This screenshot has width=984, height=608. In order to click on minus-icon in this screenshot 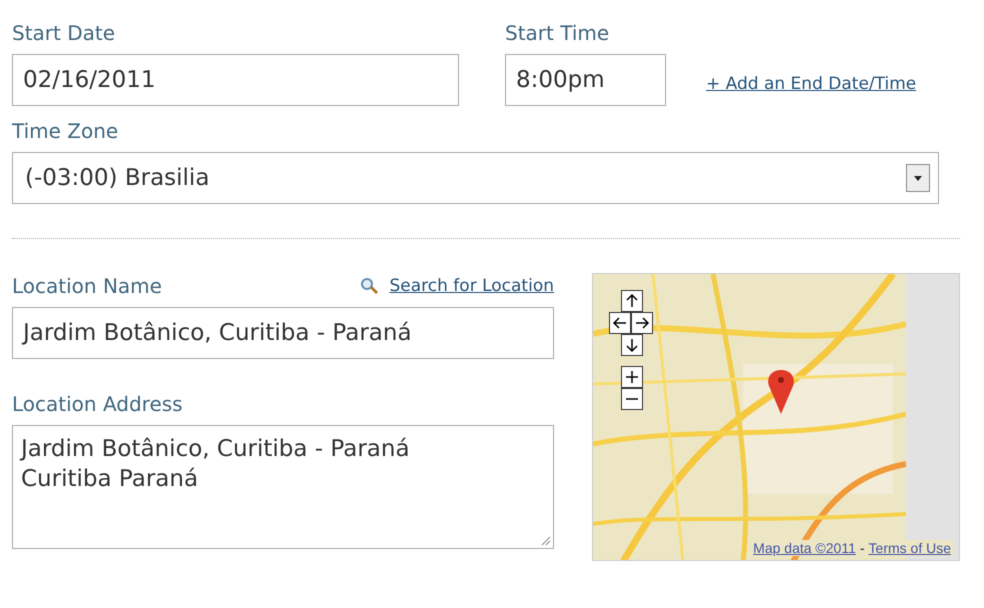, I will do `click(632, 399)`.